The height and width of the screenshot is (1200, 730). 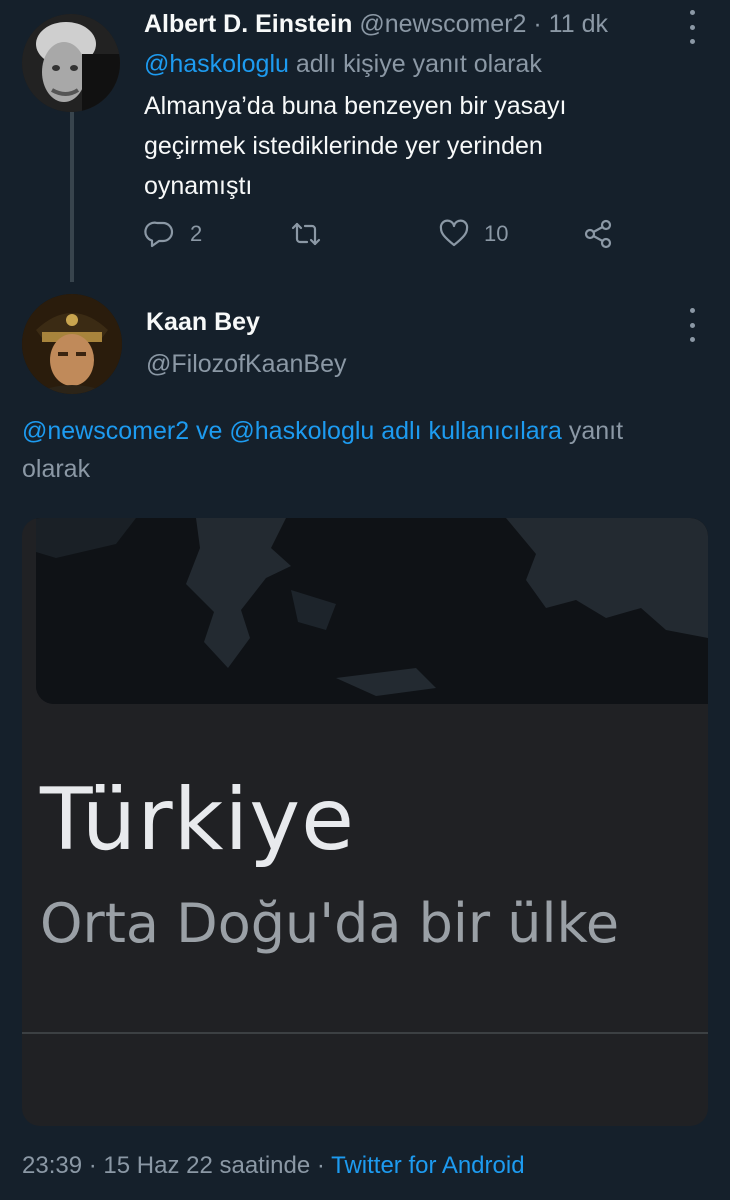 I want to click on media-divider, so click(x=365, y=1033).